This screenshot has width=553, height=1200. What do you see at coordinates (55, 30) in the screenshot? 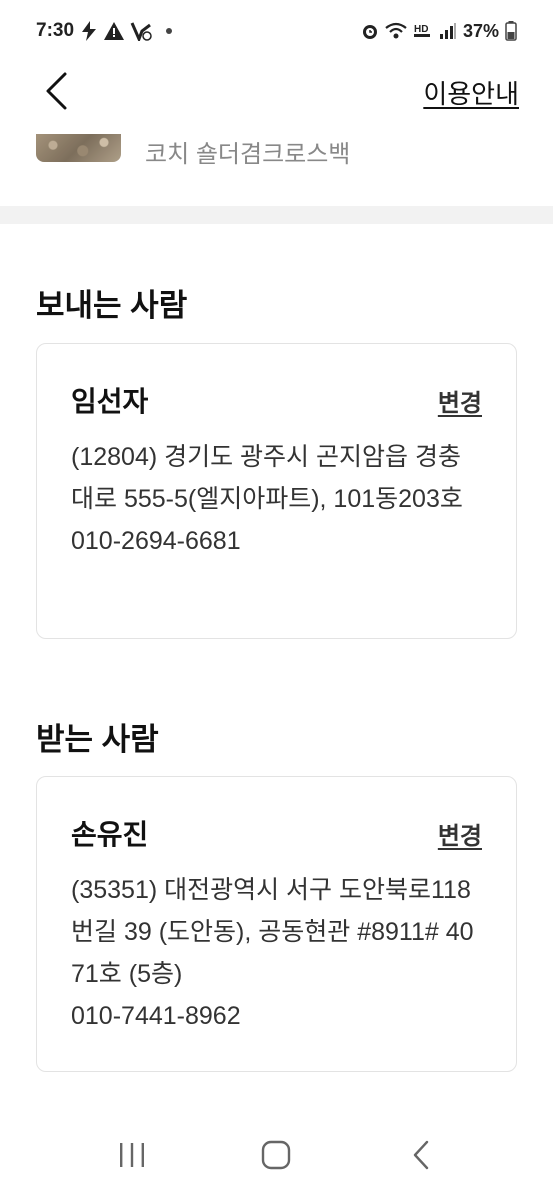
I see `status-time: 7:30` at bounding box center [55, 30].